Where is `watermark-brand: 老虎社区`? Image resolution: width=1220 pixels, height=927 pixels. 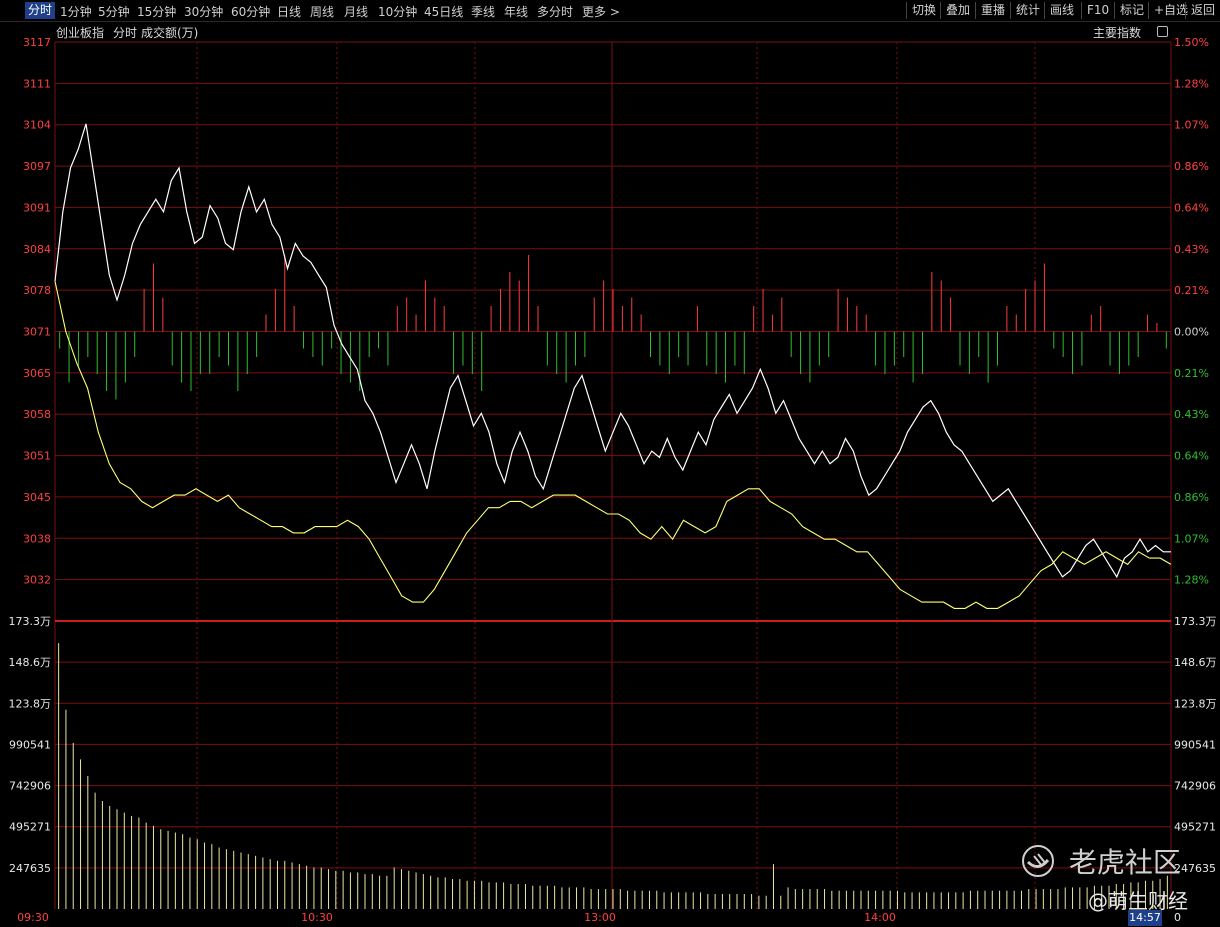
watermark-brand: 老虎社区 is located at coordinates (1100, 859).